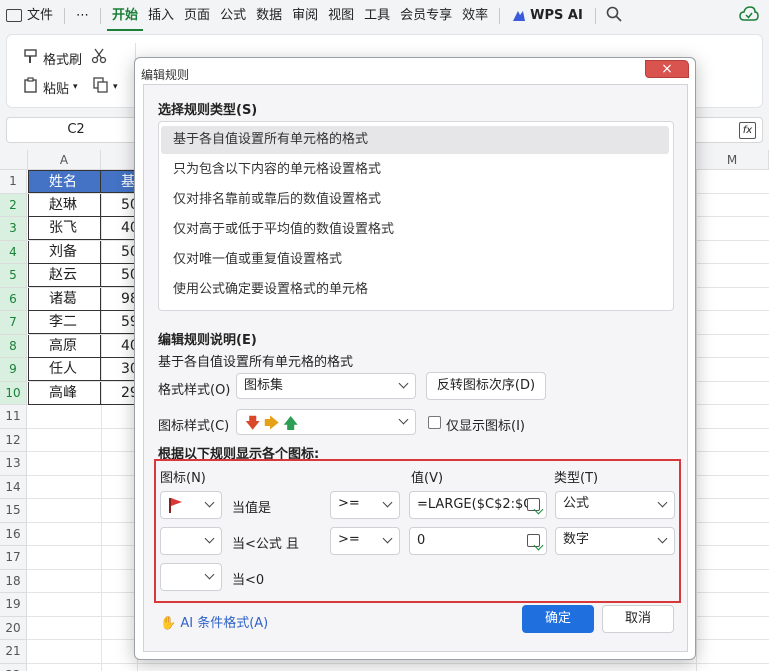 This screenshot has height=671, width=769. What do you see at coordinates (475, 15) in the screenshot?
I see `tab-efficiency: 效率` at bounding box center [475, 15].